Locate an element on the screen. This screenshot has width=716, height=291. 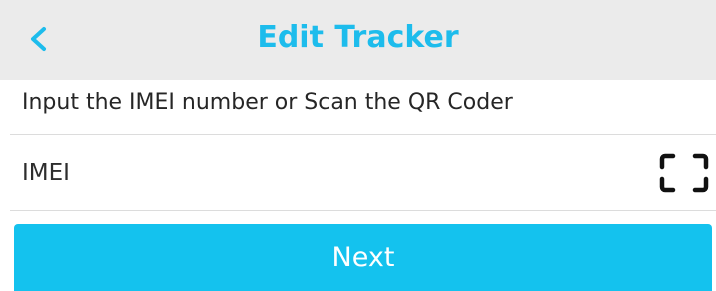
page-title: Edit Tracker is located at coordinates (358, 37).